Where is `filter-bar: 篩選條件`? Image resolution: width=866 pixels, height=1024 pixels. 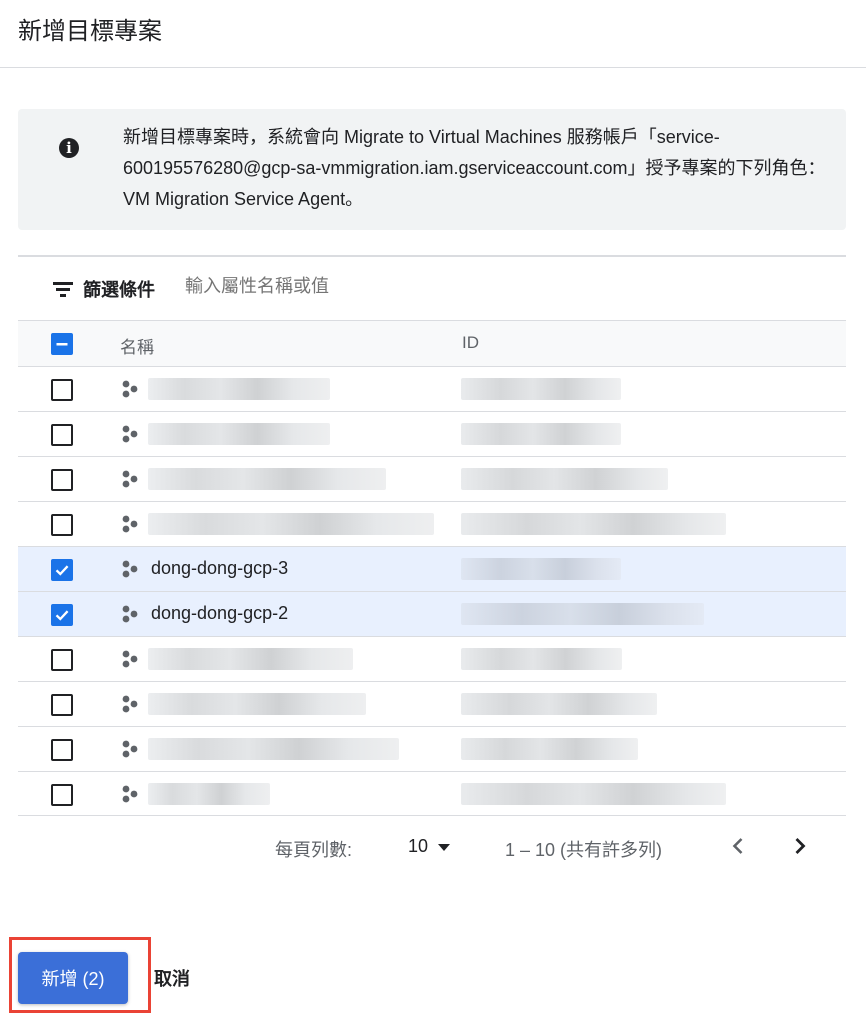
filter-bar: 篩選條件 is located at coordinates (432, 291).